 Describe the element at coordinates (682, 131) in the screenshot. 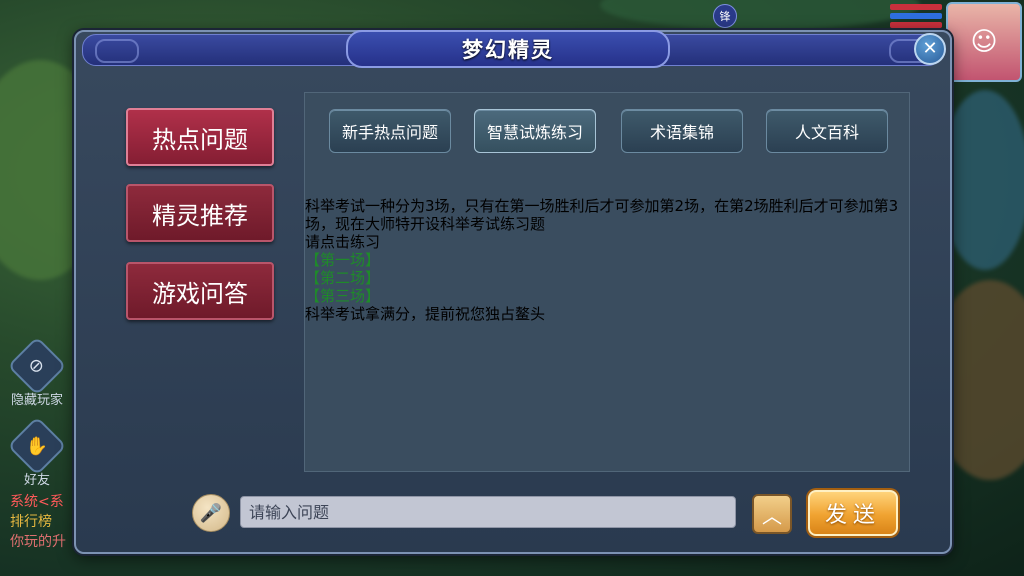

I see `tab-terminology: 术语集锦` at that location.